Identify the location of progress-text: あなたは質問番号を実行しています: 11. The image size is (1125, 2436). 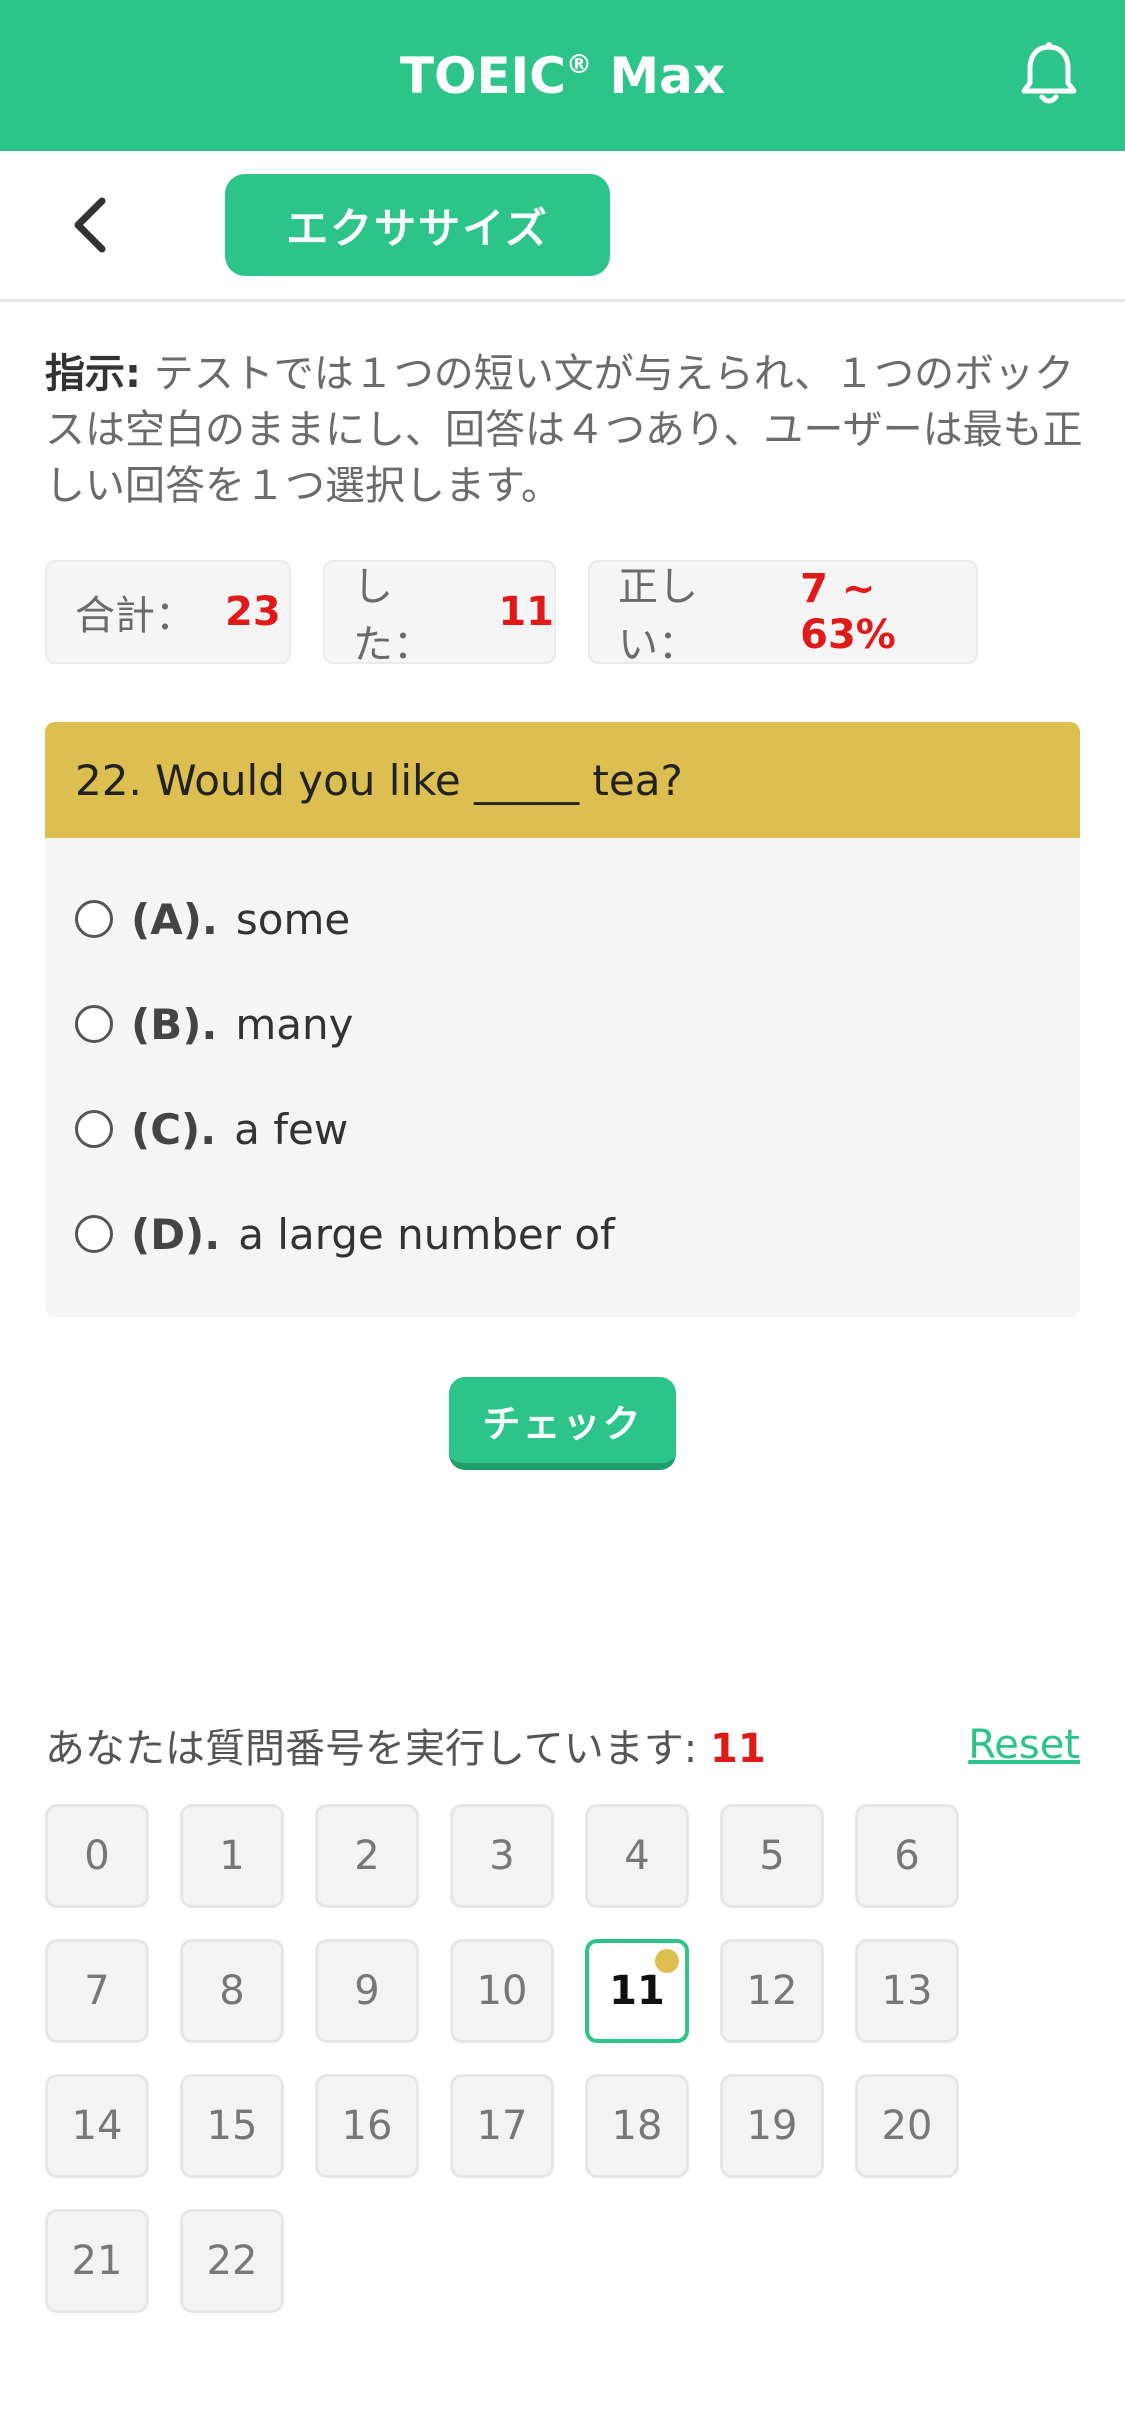
(405, 1745).